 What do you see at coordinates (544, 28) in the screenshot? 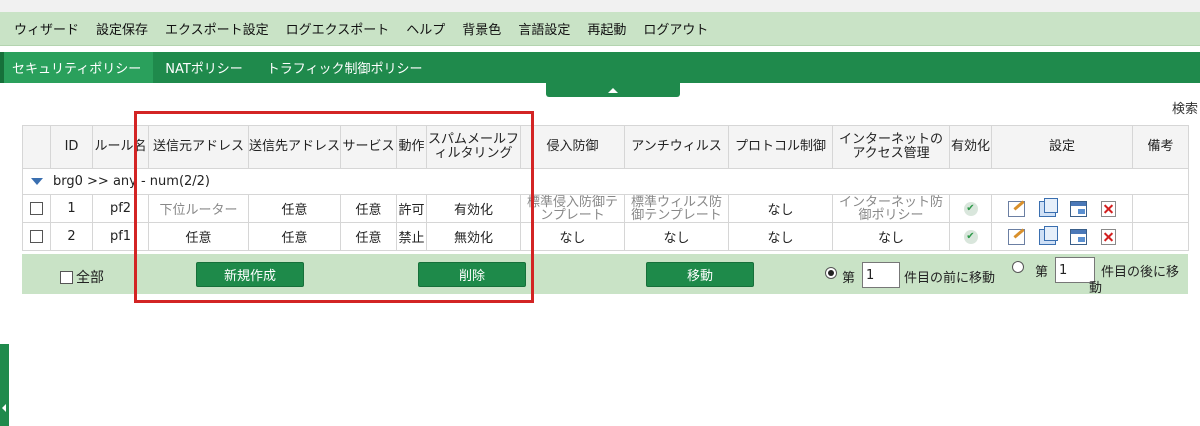
I see `menu-language: 言語設定` at bounding box center [544, 28].